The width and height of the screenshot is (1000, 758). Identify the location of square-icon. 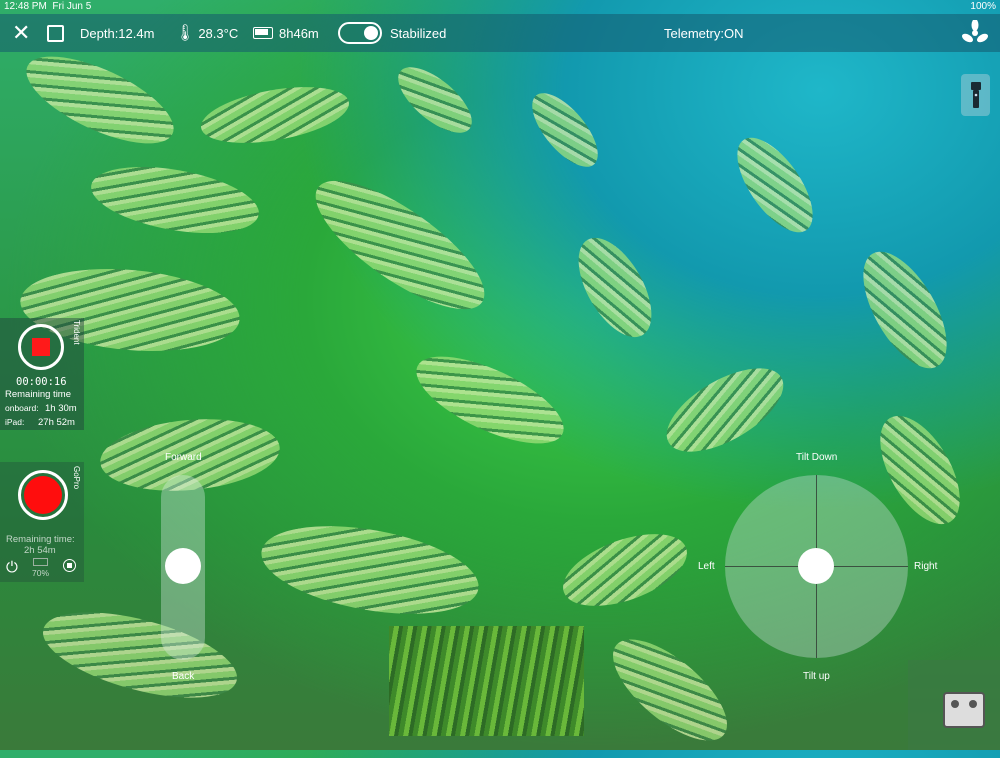
(55, 33).